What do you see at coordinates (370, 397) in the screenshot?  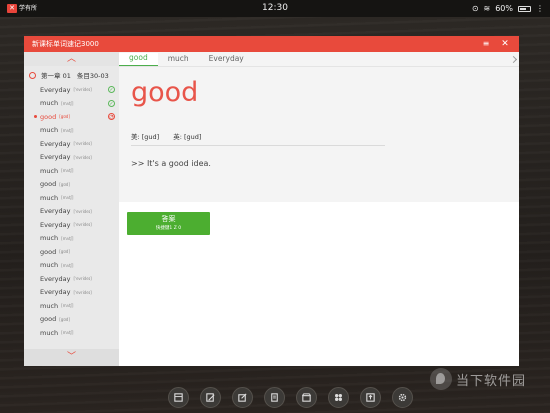 I see `upload-icon` at bounding box center [370, 397].